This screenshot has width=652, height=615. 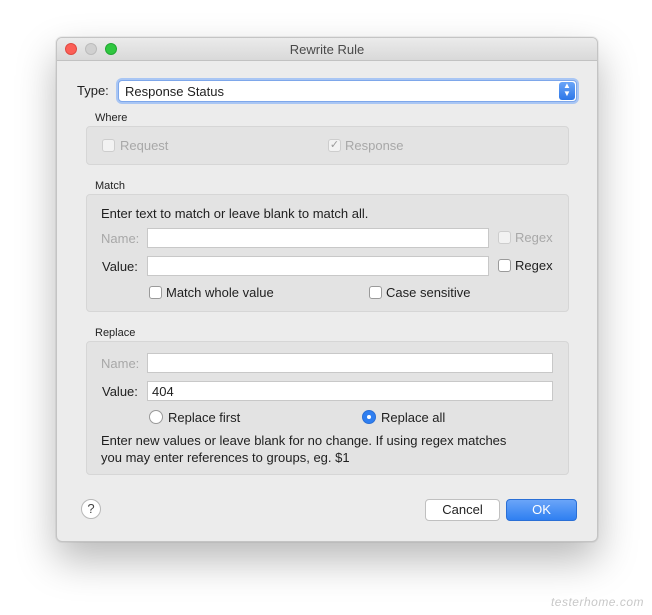 What do you see at coordinates (375, 292) in the screenshot?
I see `case-sensitive-checkbox` at bounding box center [375, 292].